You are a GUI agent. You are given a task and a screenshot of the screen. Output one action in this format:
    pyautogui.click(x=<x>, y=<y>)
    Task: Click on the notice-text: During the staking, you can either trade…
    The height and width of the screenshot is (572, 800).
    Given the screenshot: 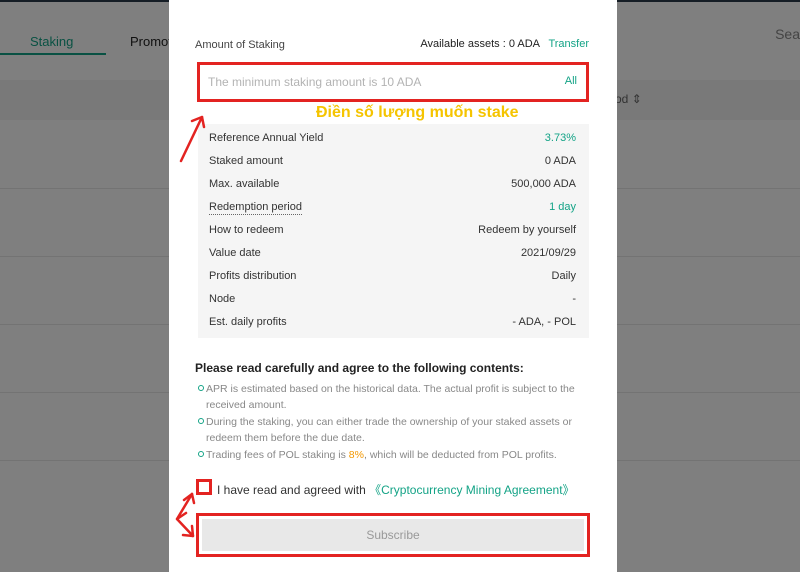 What is the action you would take?
    pyautogui.click(x=389, y=430)
    